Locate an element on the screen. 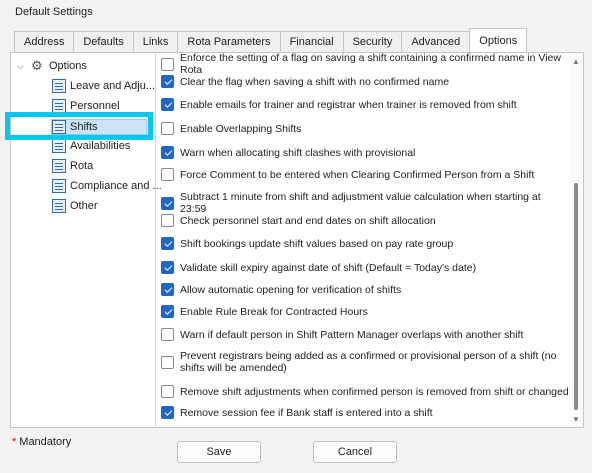  tab-address: Address is located at coordinates (44, 41).